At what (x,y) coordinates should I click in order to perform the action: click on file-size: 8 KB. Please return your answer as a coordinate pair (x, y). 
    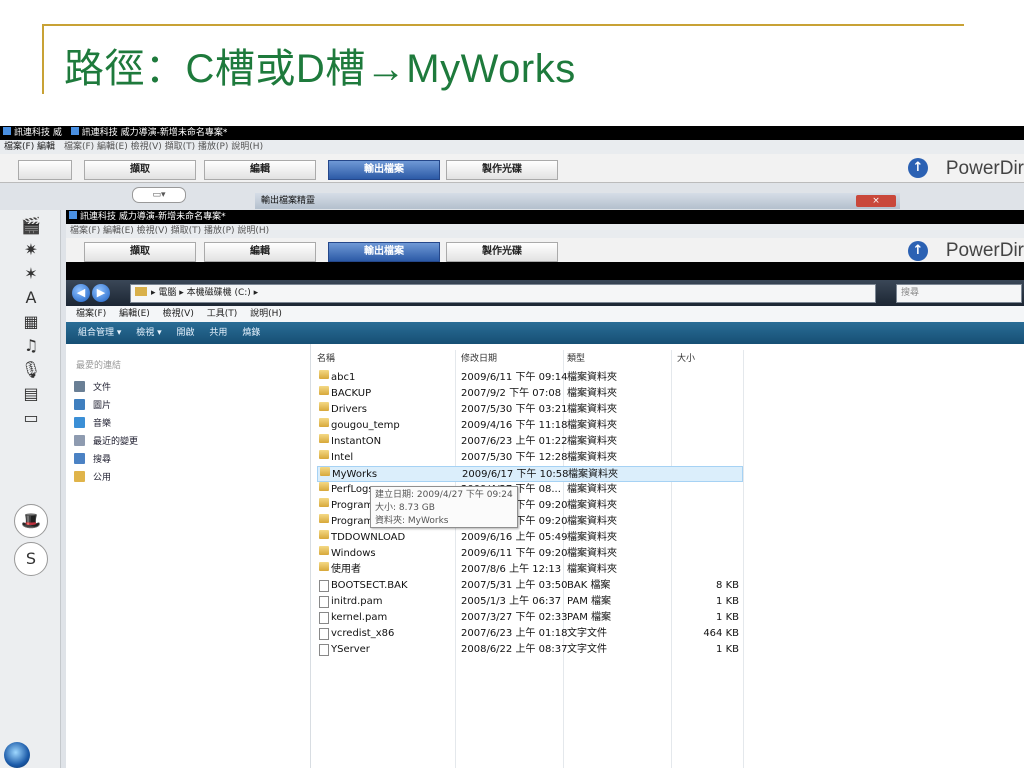
    Looking at the image, I should click on (727, 585).